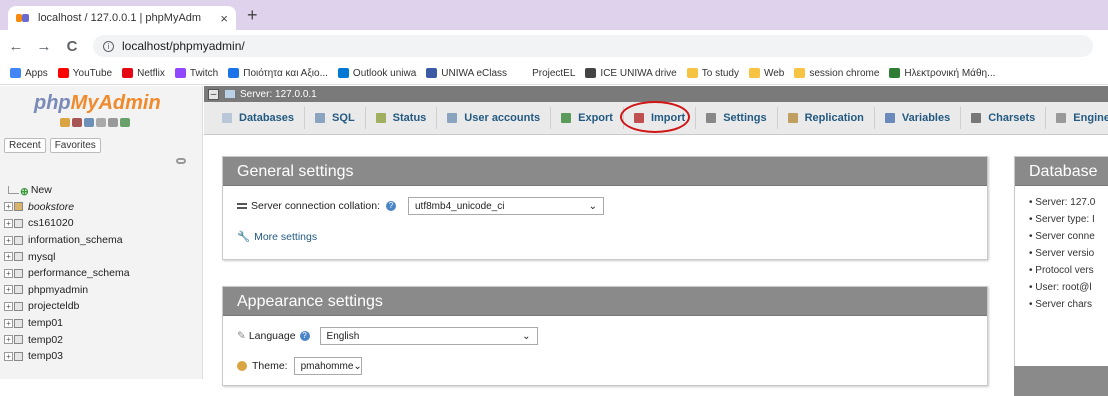 This screenshot has height=396, width=1108. I want to click on tab-charsets: Charsets, so click(1004, 118).